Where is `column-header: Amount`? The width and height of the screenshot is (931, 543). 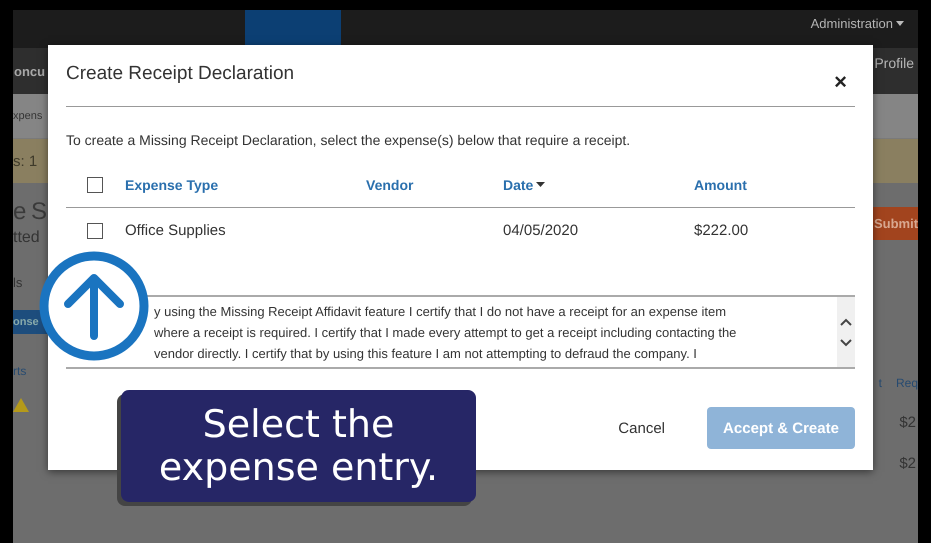
column-header: Amount is located at coordinates (754, 184).